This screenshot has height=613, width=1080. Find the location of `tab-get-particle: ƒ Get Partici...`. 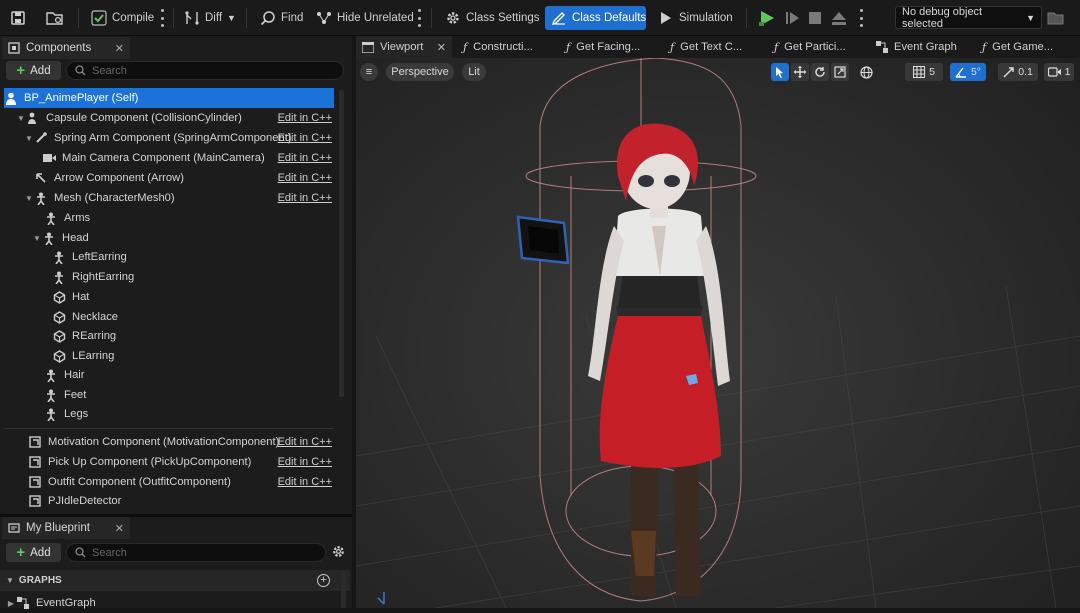

tab-get-particle: ƒ Get Partici... is located at coordinates (810, 47).